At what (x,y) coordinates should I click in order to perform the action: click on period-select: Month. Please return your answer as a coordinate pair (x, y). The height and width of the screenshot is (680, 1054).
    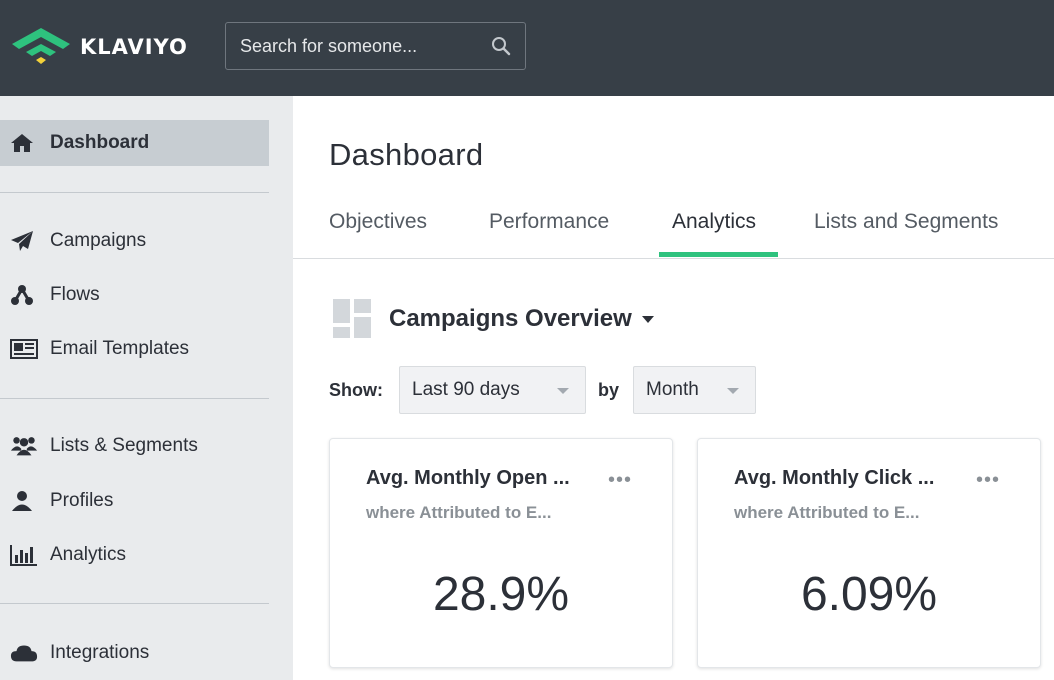
    Looking at the image, I should click on (694, 390).